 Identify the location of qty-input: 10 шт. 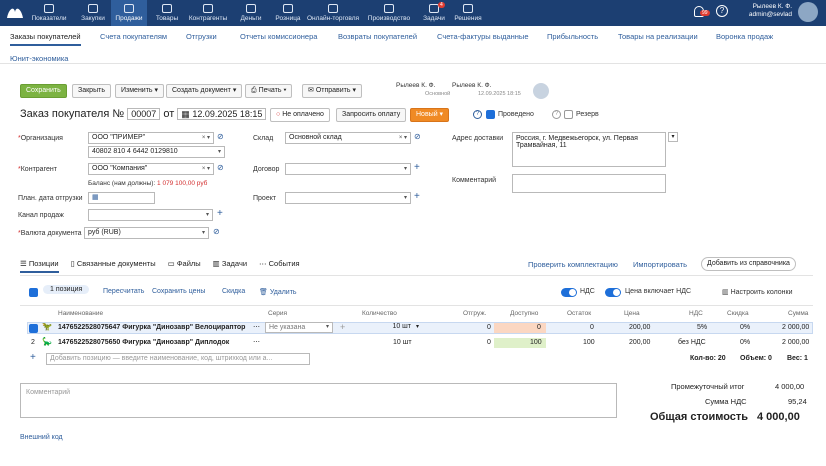
(383, 327).